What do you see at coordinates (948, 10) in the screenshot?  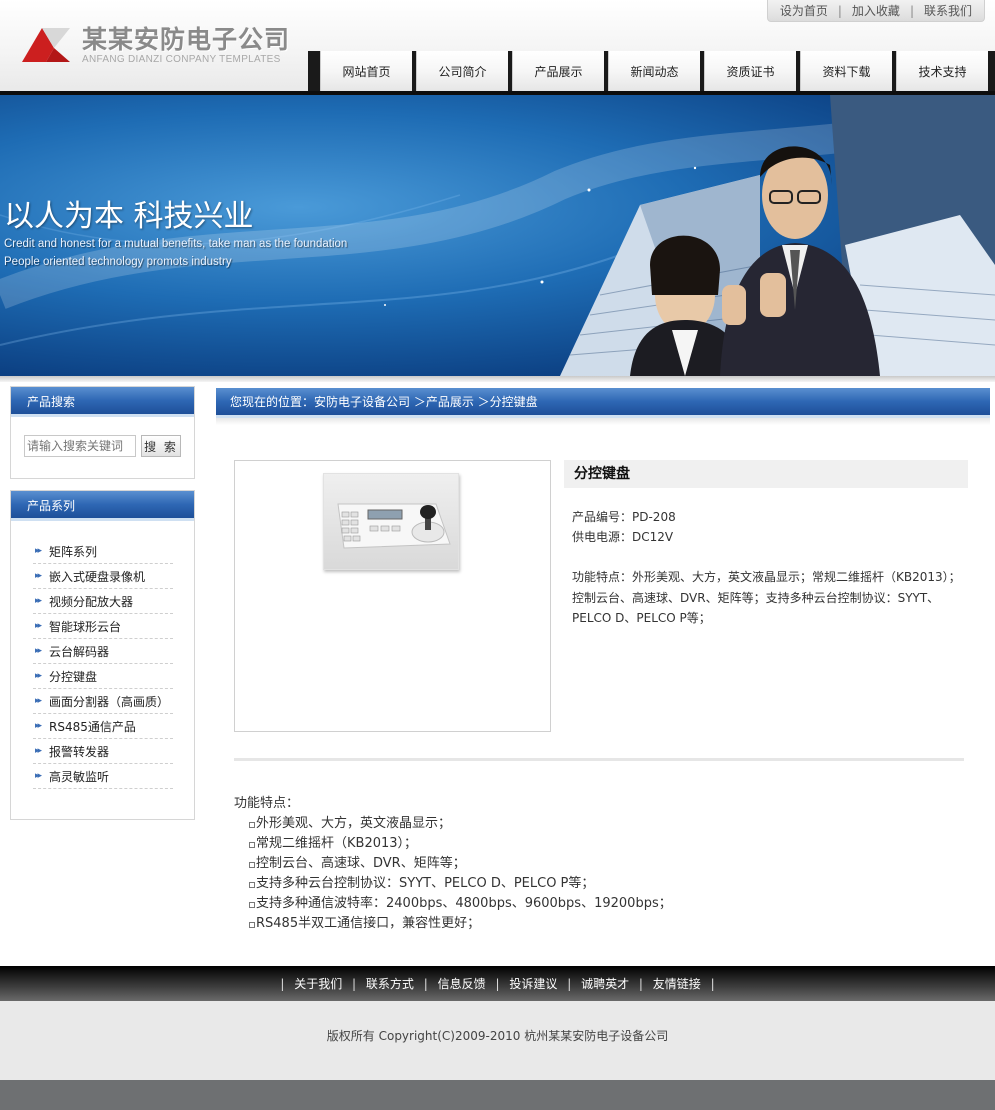 I see `contact-us-link: 联系我们` at bounding box center [948, 10].